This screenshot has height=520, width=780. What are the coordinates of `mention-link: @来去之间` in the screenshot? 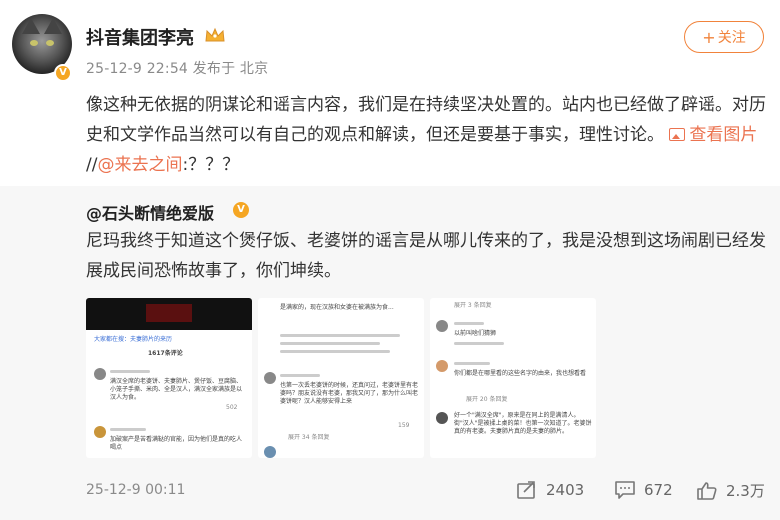 It's located at (139, 165).